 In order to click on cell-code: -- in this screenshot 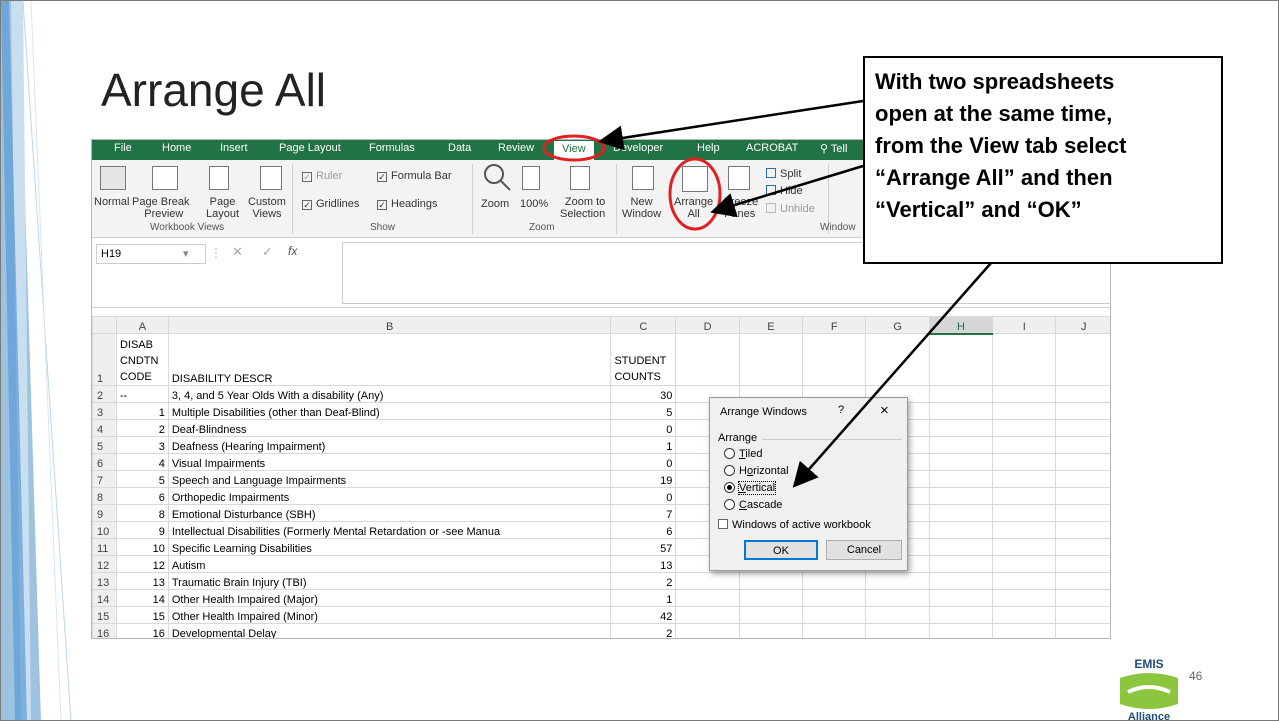, I will do `click(142, 394)`.